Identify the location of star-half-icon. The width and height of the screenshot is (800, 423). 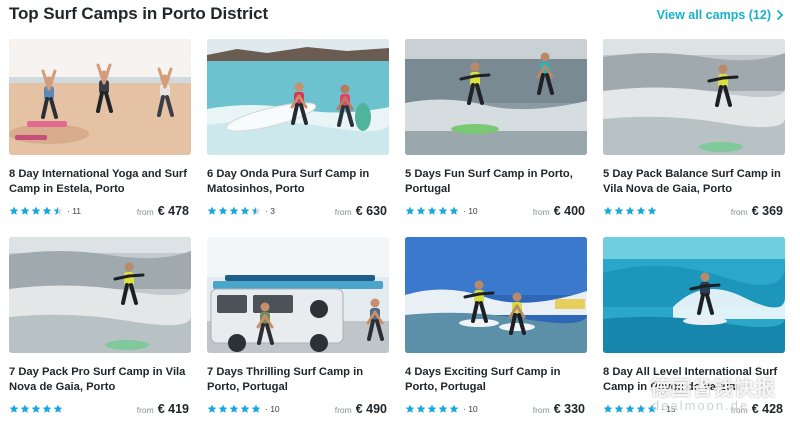
(58, 210).